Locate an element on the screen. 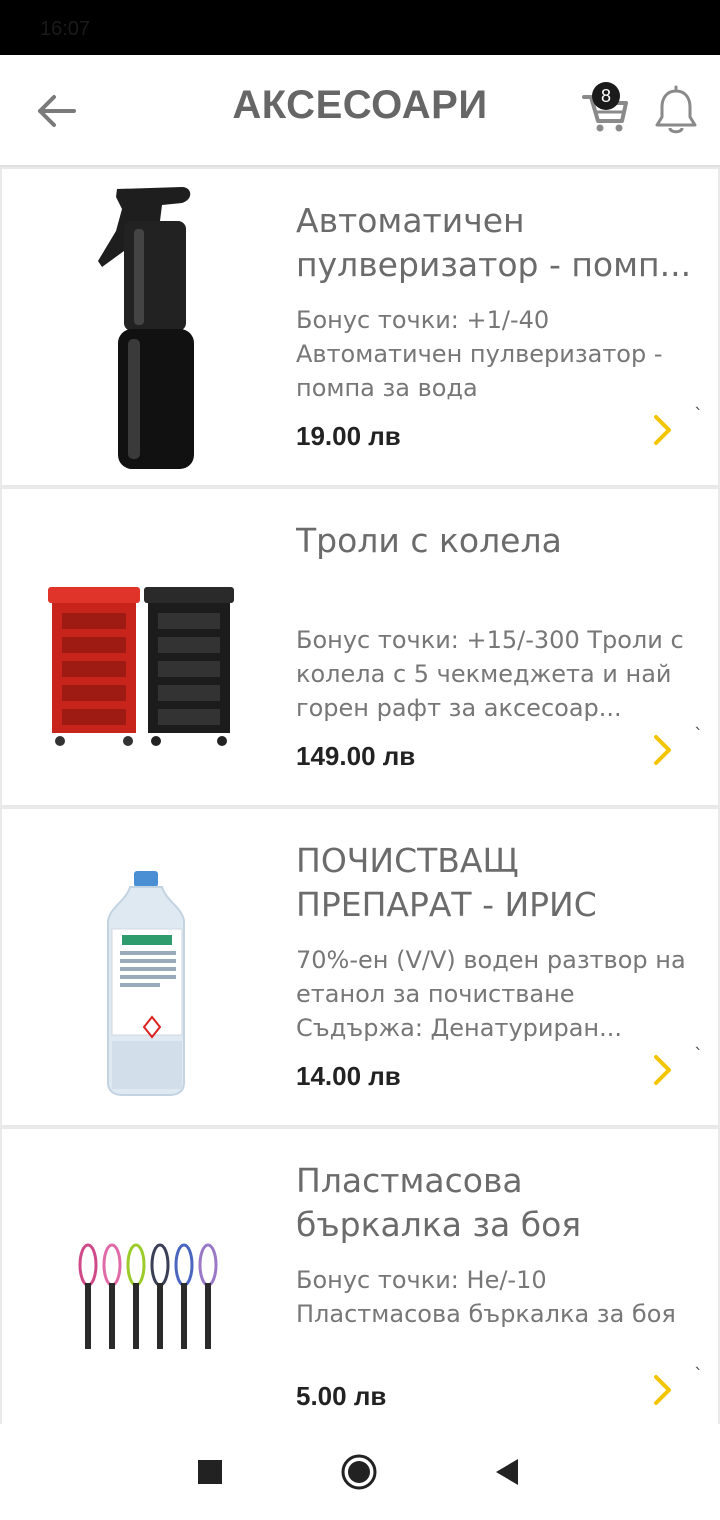  product-price: 5.00 лв is located at coordinates (341, 1396).